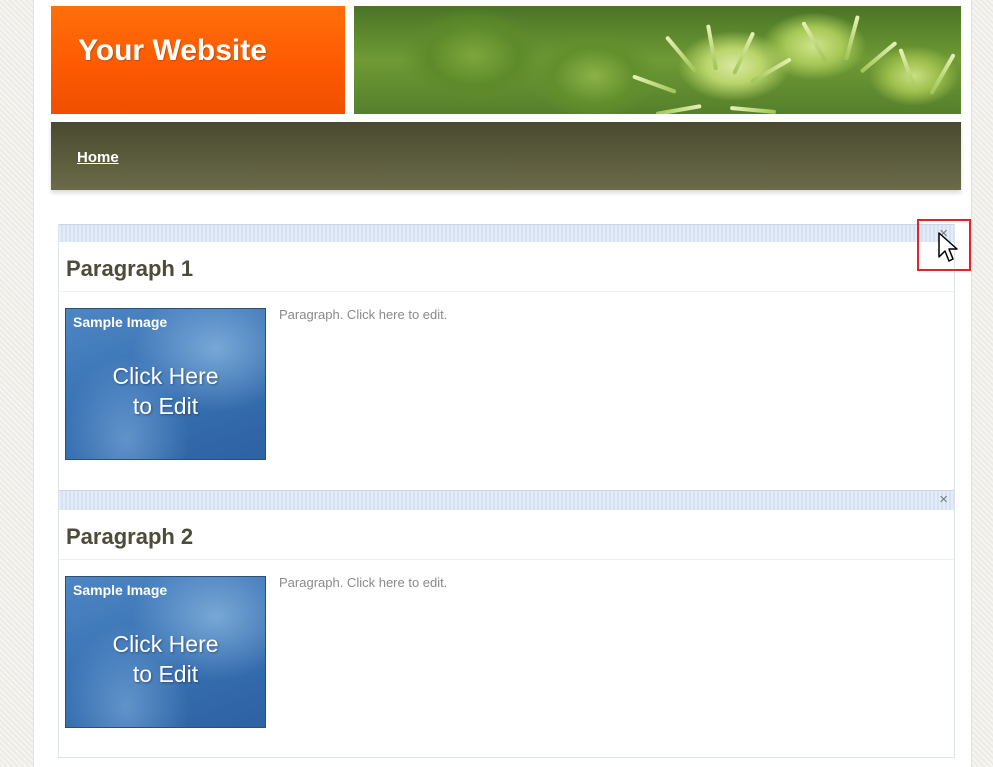 The image size is (993, 767). I want to click on logo-box: Your Website, so click(198, 60).